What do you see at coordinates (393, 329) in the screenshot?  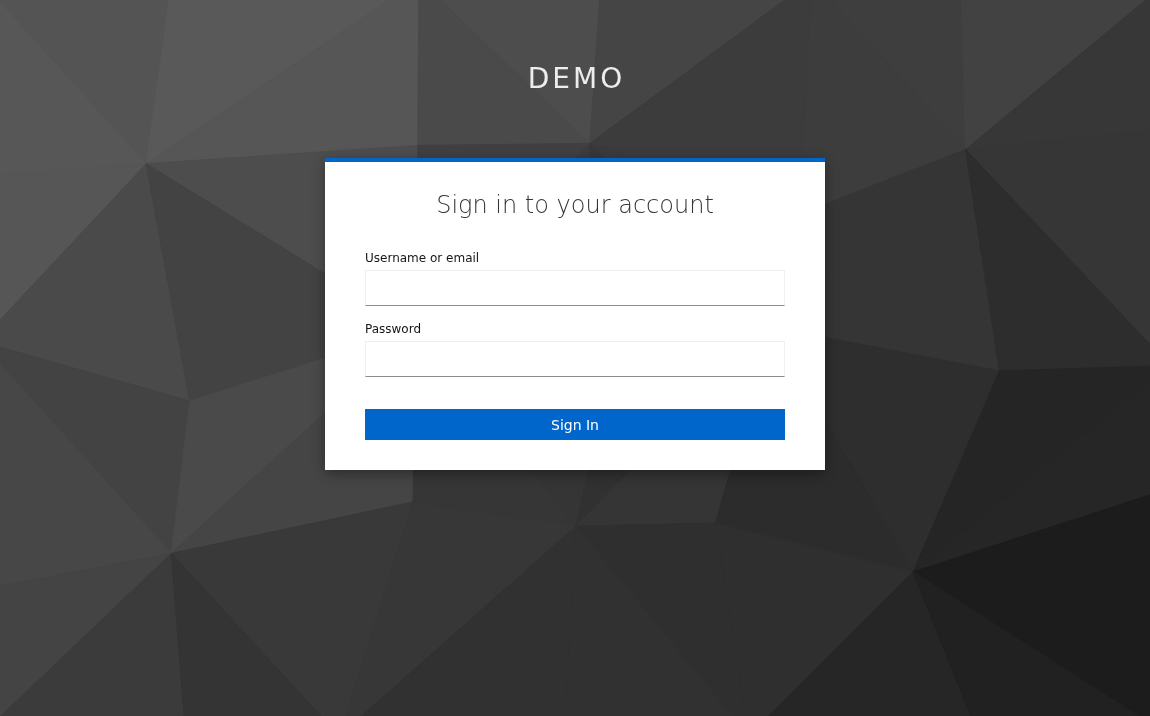 I see `field-label: Password` at bounding box center [393, 329].